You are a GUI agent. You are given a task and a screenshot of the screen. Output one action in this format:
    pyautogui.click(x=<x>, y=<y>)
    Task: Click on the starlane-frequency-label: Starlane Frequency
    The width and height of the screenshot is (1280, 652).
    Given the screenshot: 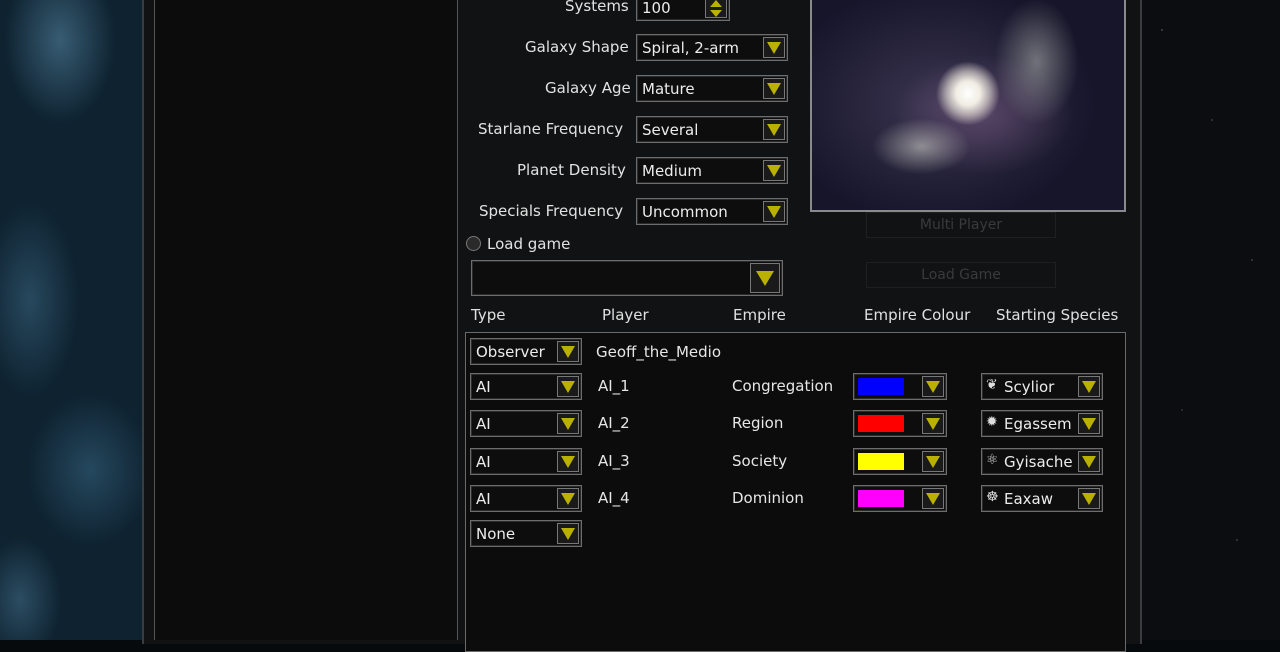 What is the action you would take?
    pyautogui.click(x=551, y=129)
    